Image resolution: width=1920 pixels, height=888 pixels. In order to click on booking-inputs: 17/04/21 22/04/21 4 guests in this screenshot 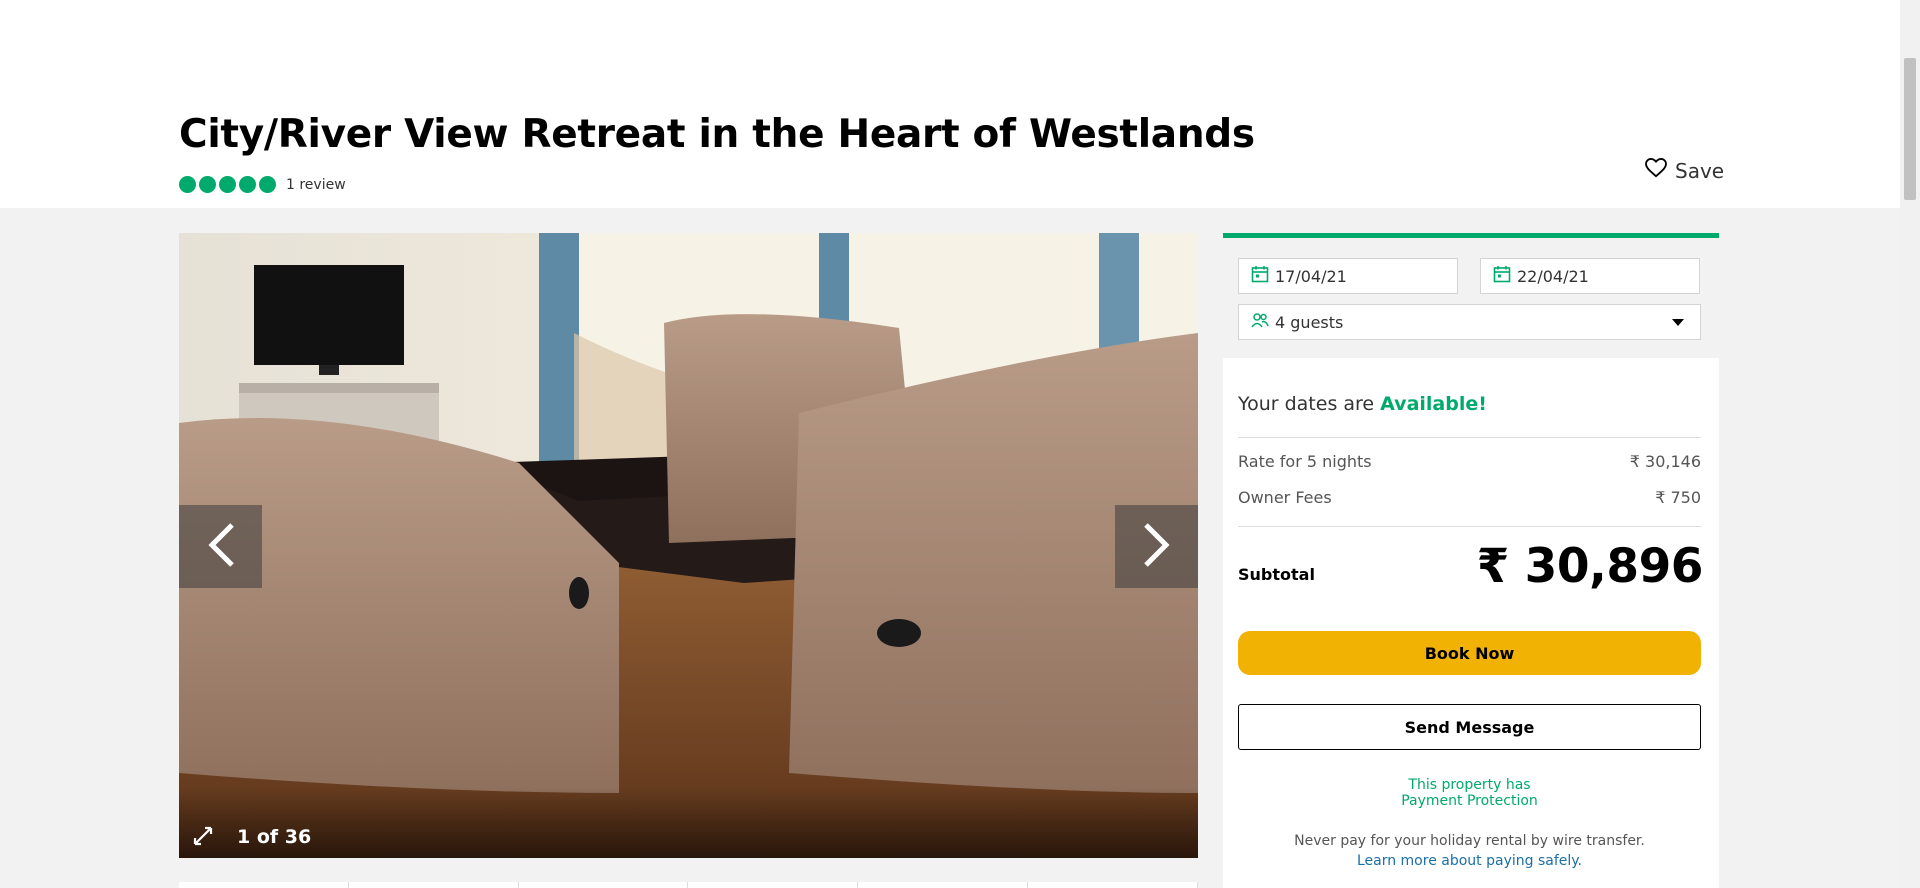, I will do `click(1471, 295)`.